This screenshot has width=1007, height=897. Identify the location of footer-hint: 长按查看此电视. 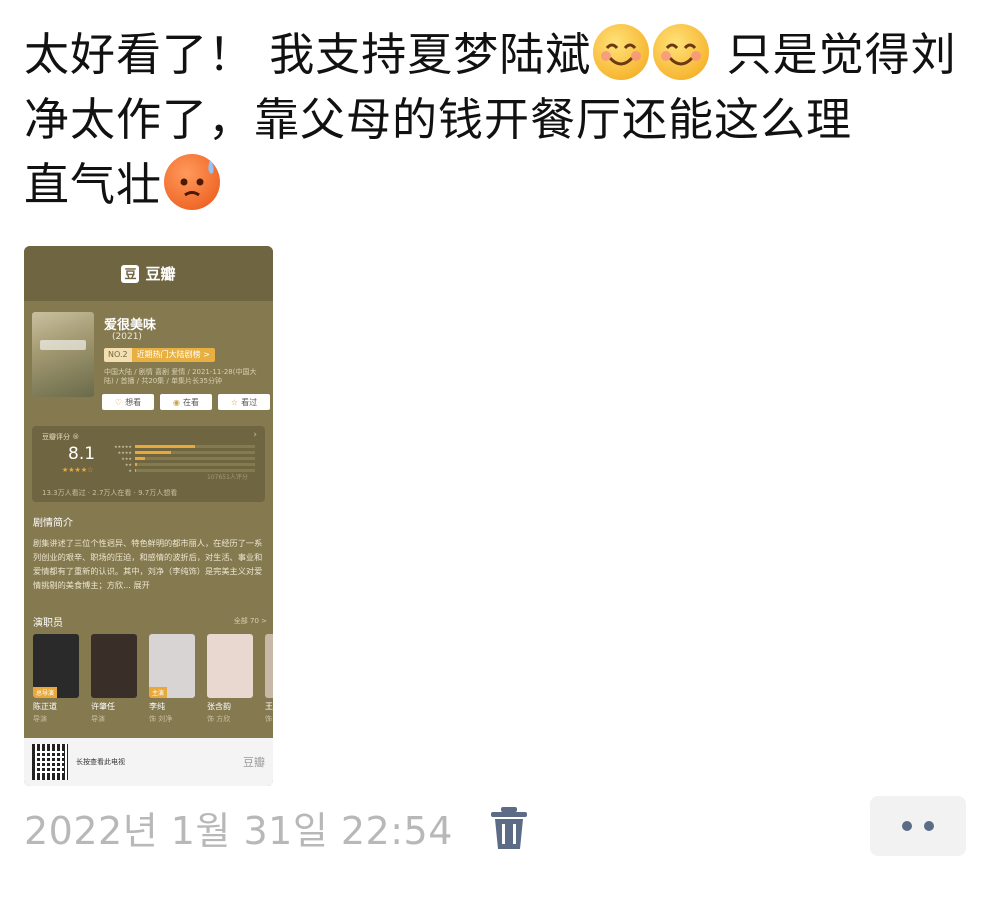
(100, 762).